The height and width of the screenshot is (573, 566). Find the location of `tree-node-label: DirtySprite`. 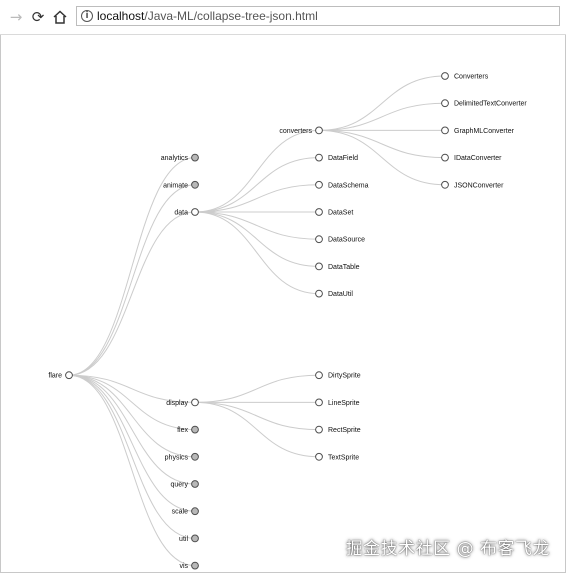

tree-node-label: DirtySprite is located at coordinates (344, 376).